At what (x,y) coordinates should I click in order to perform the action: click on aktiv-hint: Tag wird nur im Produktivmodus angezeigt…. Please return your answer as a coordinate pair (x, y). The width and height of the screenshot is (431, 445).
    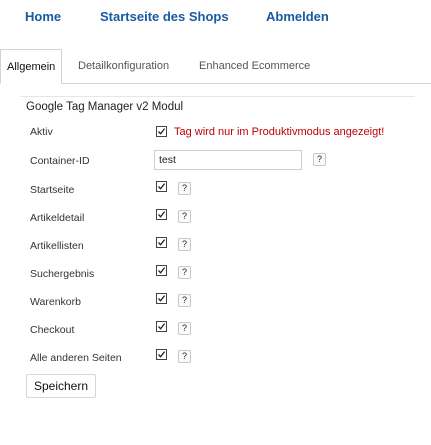
    Looking at the image, I should click on (279, 132).